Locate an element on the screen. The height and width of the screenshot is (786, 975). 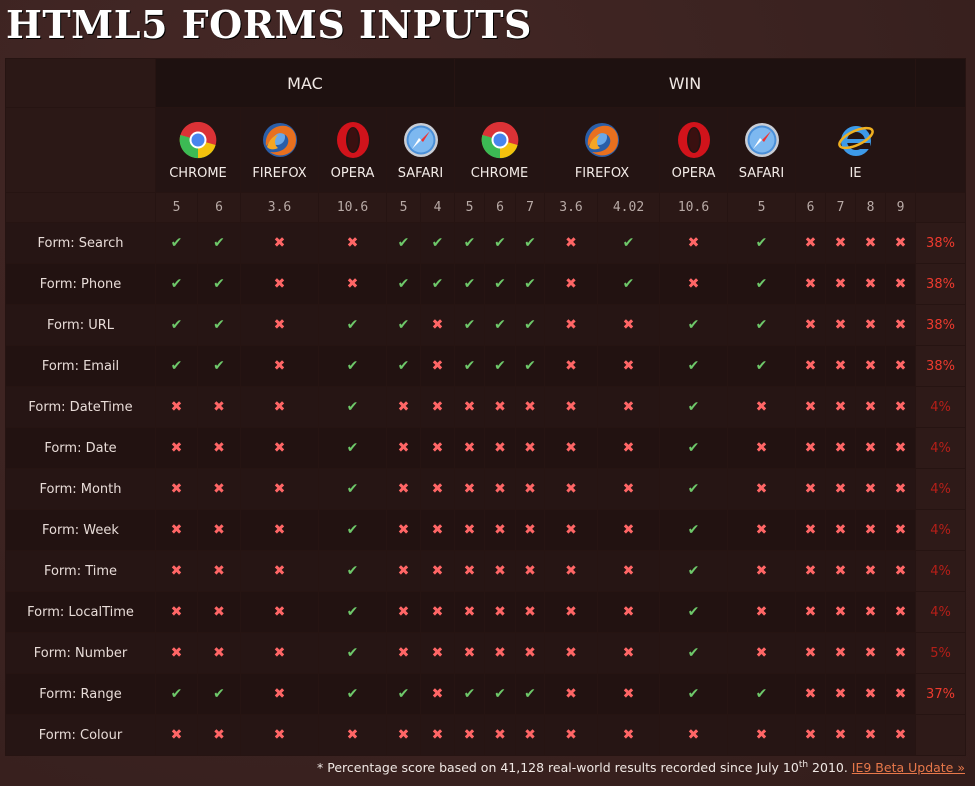
feature-label: Form: Search is located at coordinates (80, 243).